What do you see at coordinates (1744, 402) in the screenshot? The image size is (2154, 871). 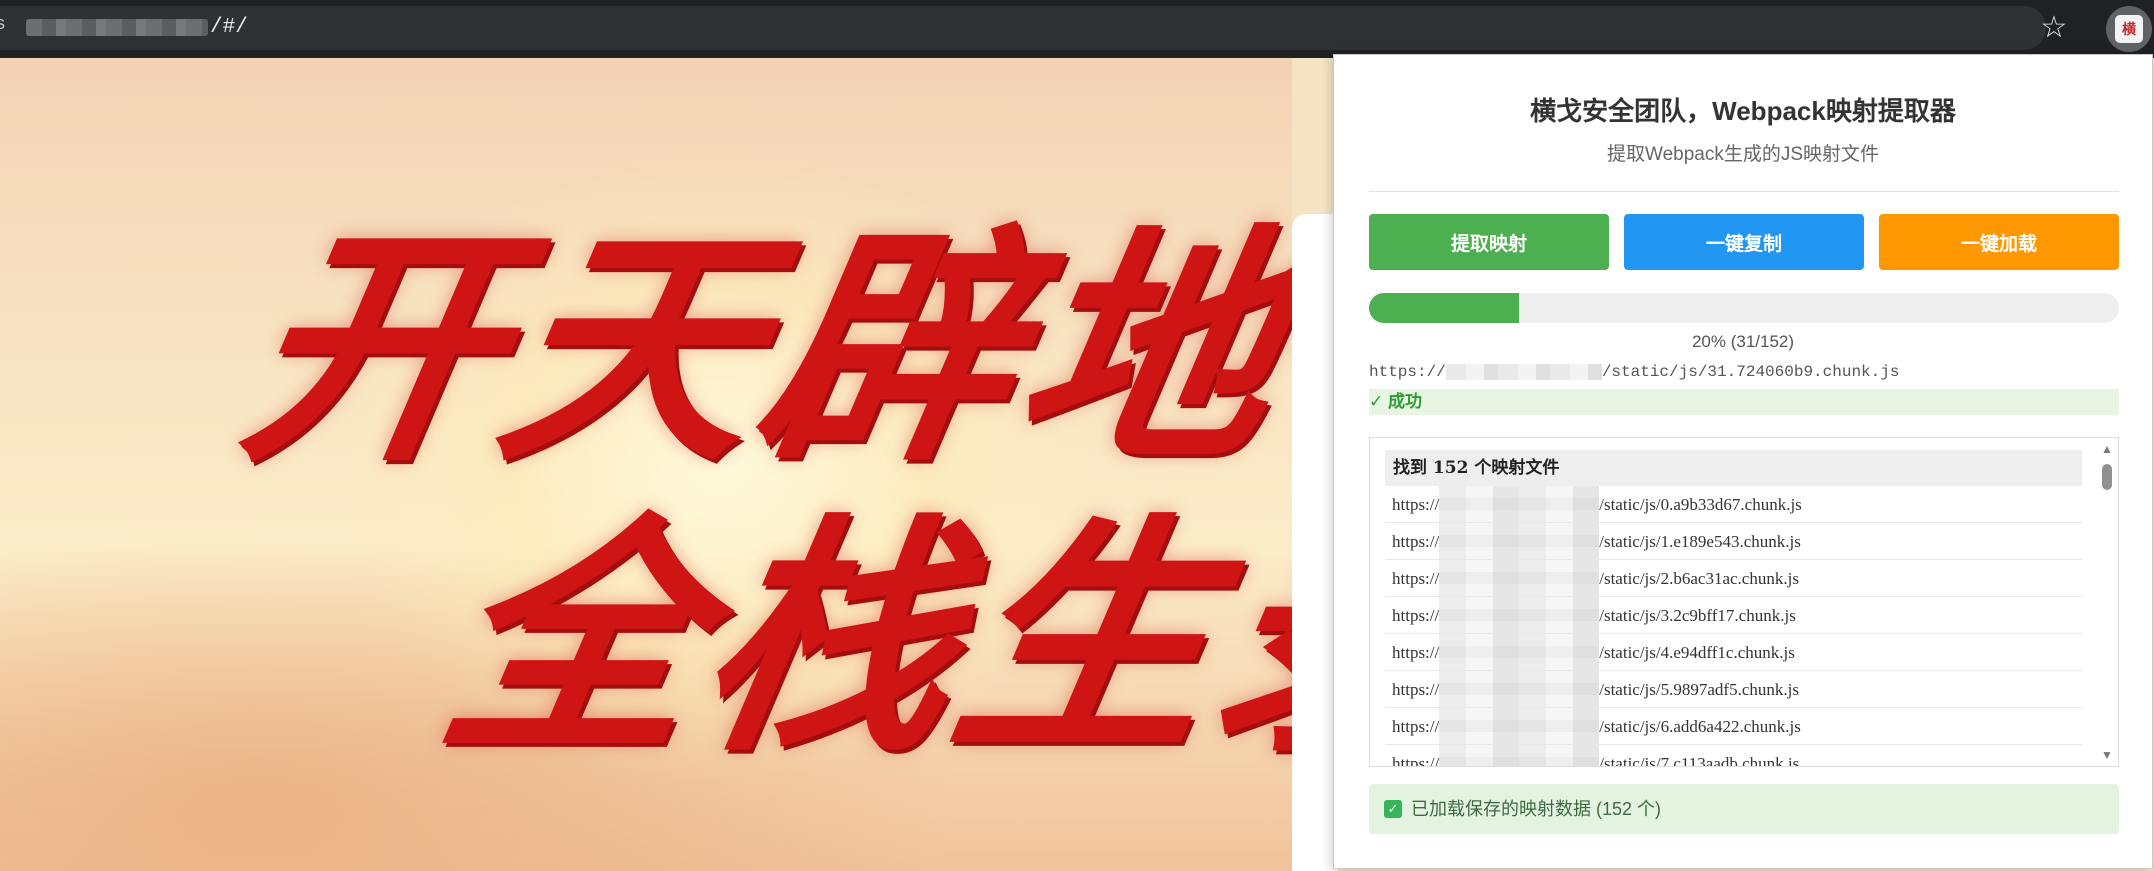 I see `status-success: ✓ 成功` at bounding box center [1744, 402].